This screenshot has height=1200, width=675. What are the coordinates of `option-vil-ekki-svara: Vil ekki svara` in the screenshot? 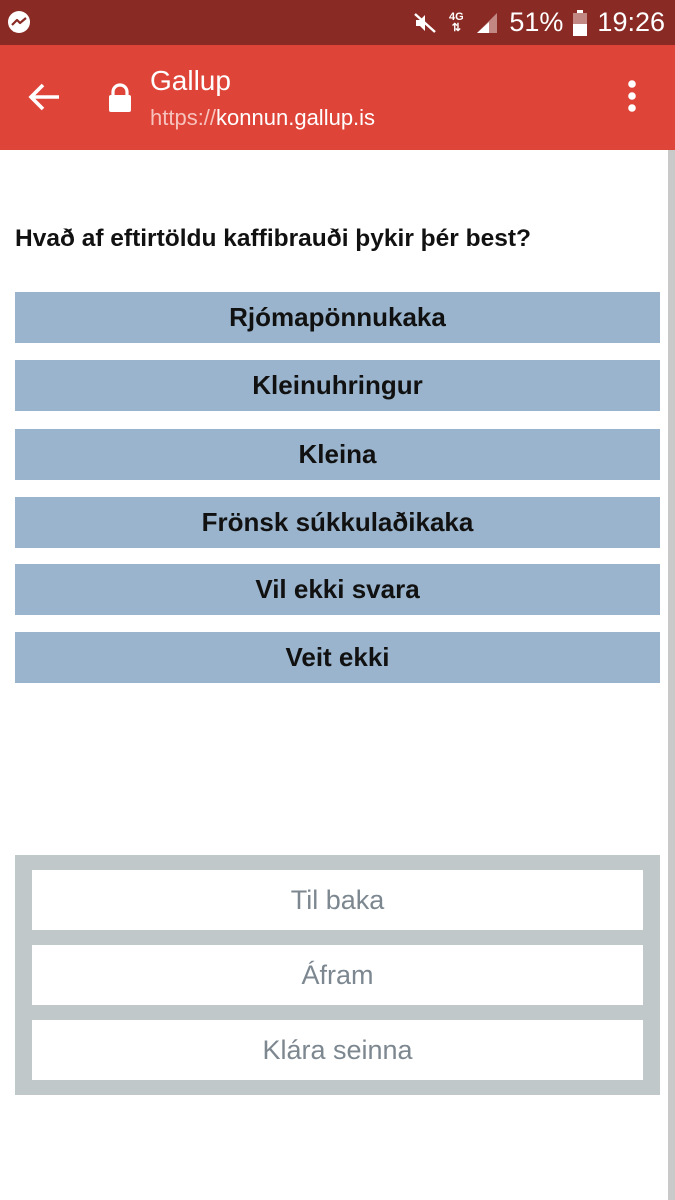 It's located at (337, 589).